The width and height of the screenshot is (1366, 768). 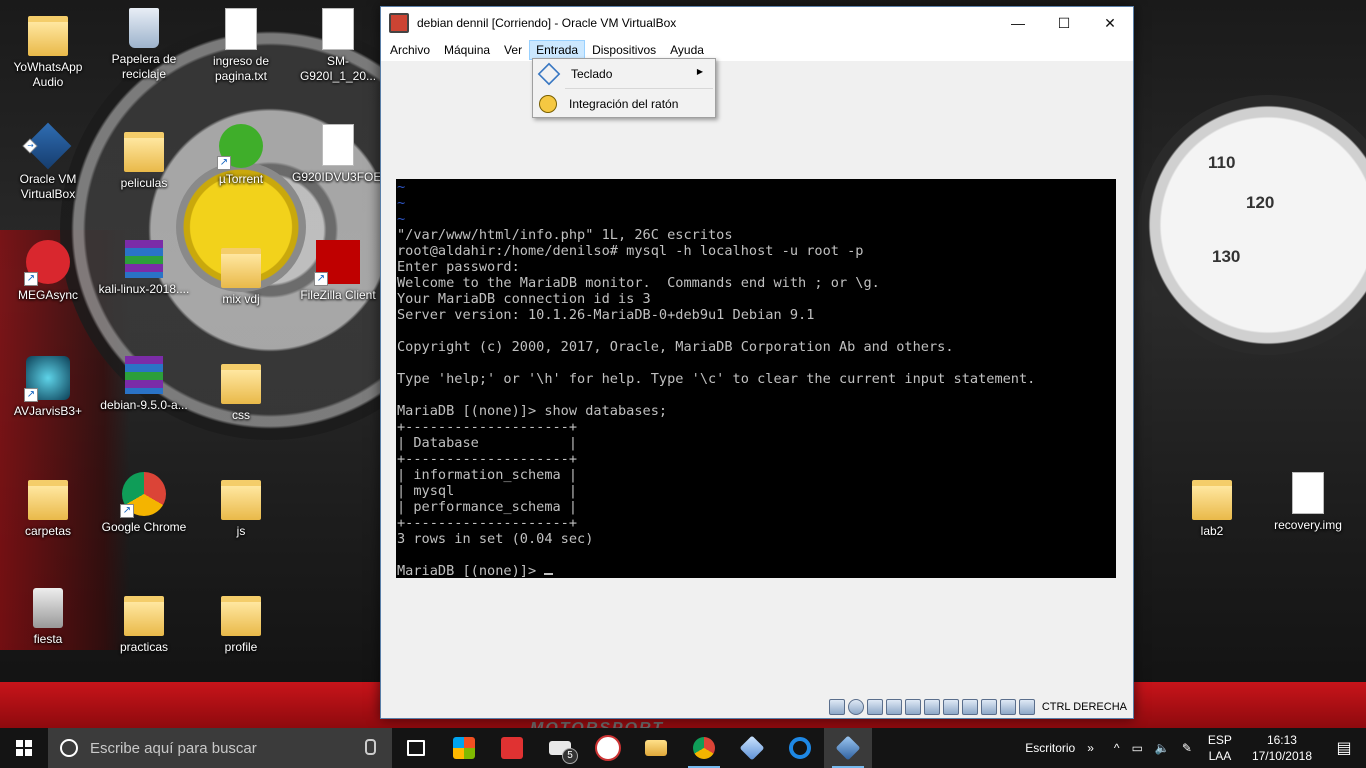 I want to click on menu-item-label: Teclado, so click(x=592, y=73).